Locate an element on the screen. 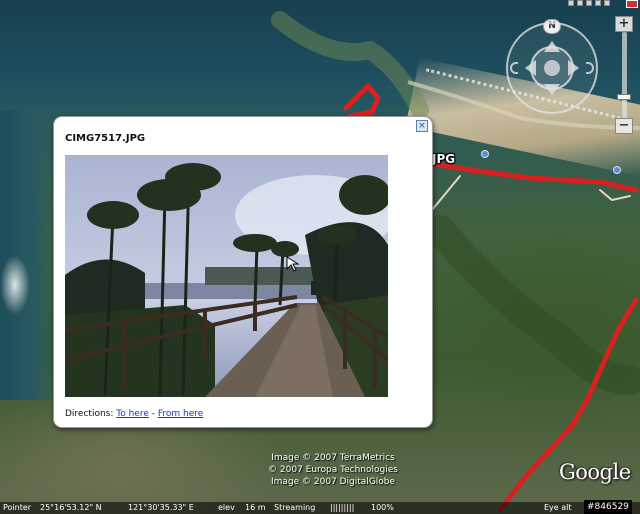  navigation-control is located at coordinates (552, 68).